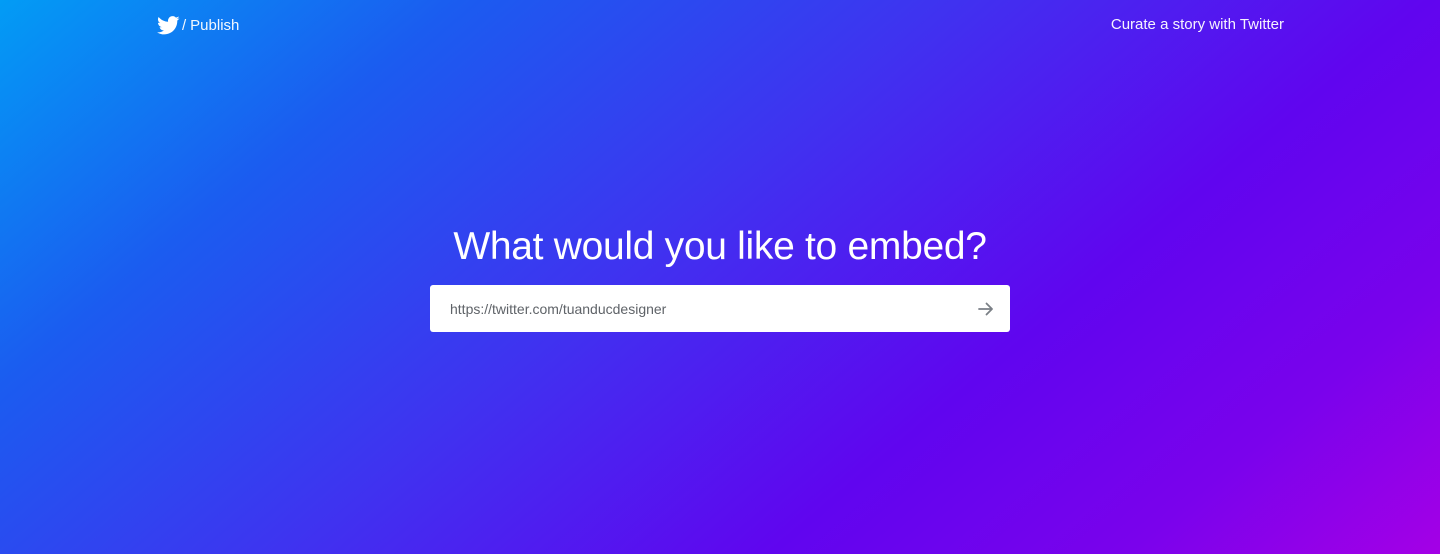  Describe the element at coordinates (168, 25) in the screenshot. I see `twitter-bird-icon` at that location.